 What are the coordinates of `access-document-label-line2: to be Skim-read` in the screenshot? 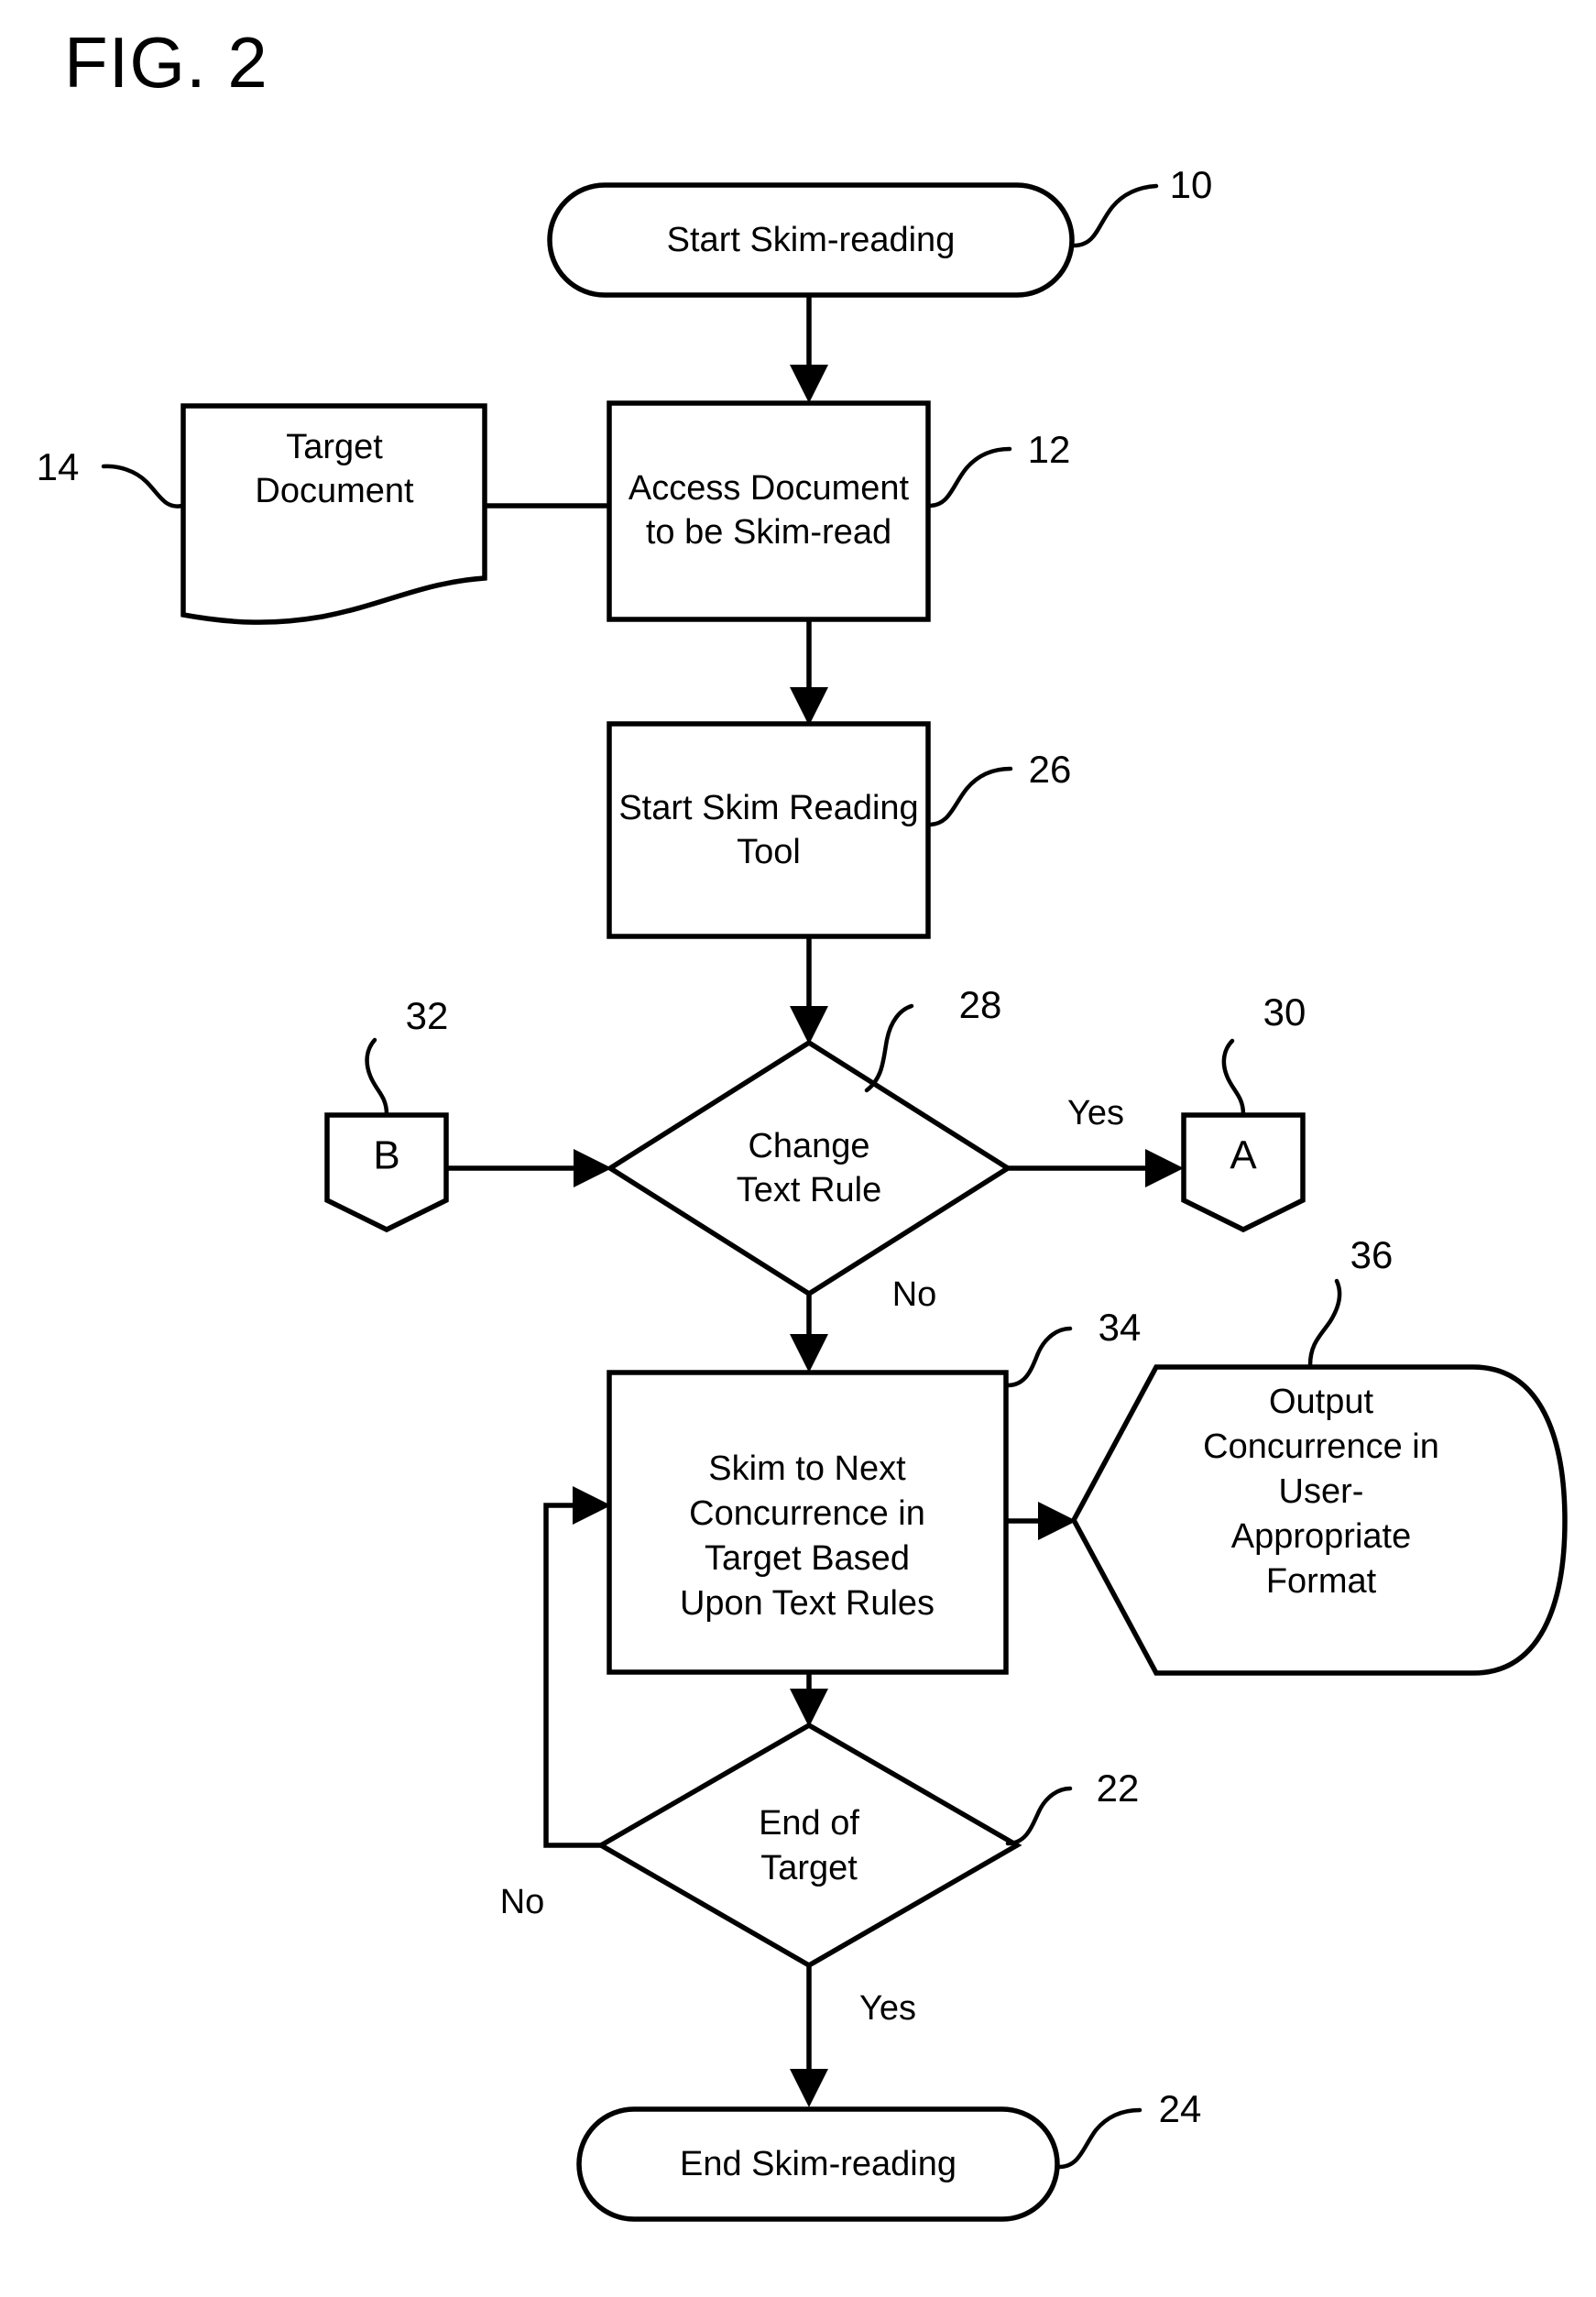 It's located at (768, 532).